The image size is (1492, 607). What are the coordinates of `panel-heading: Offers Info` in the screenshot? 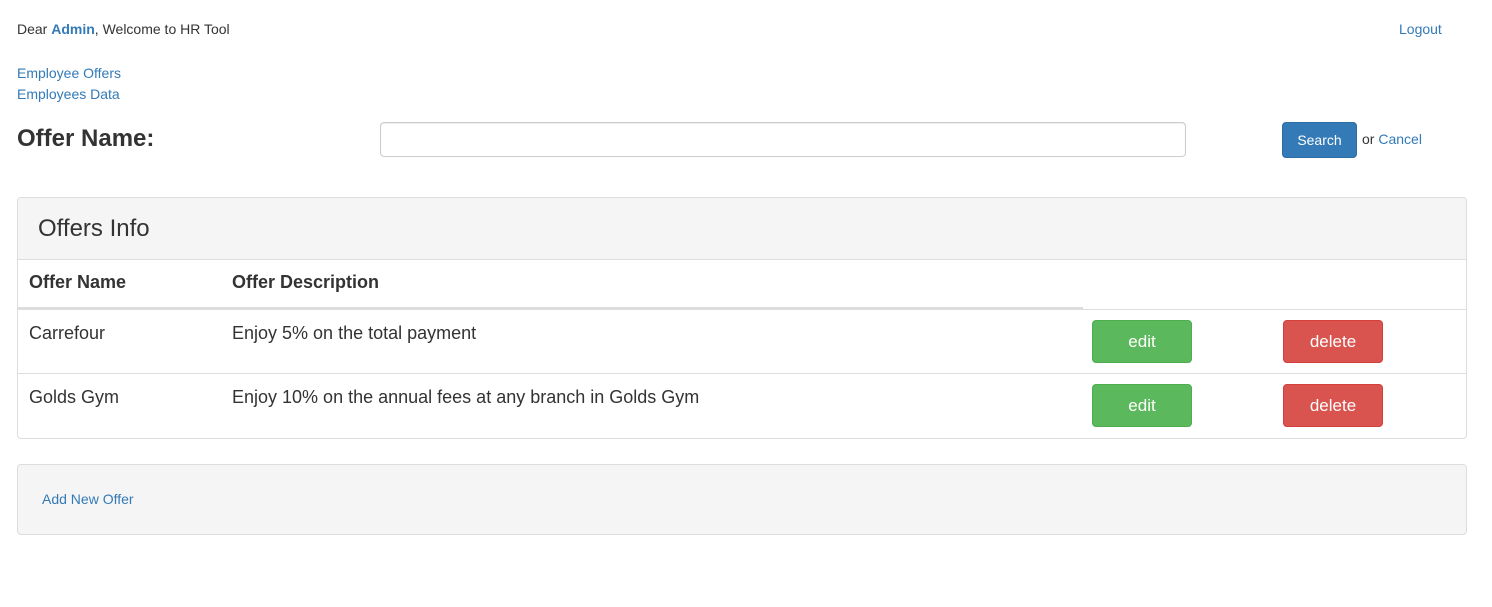 It's located at (742, 229).